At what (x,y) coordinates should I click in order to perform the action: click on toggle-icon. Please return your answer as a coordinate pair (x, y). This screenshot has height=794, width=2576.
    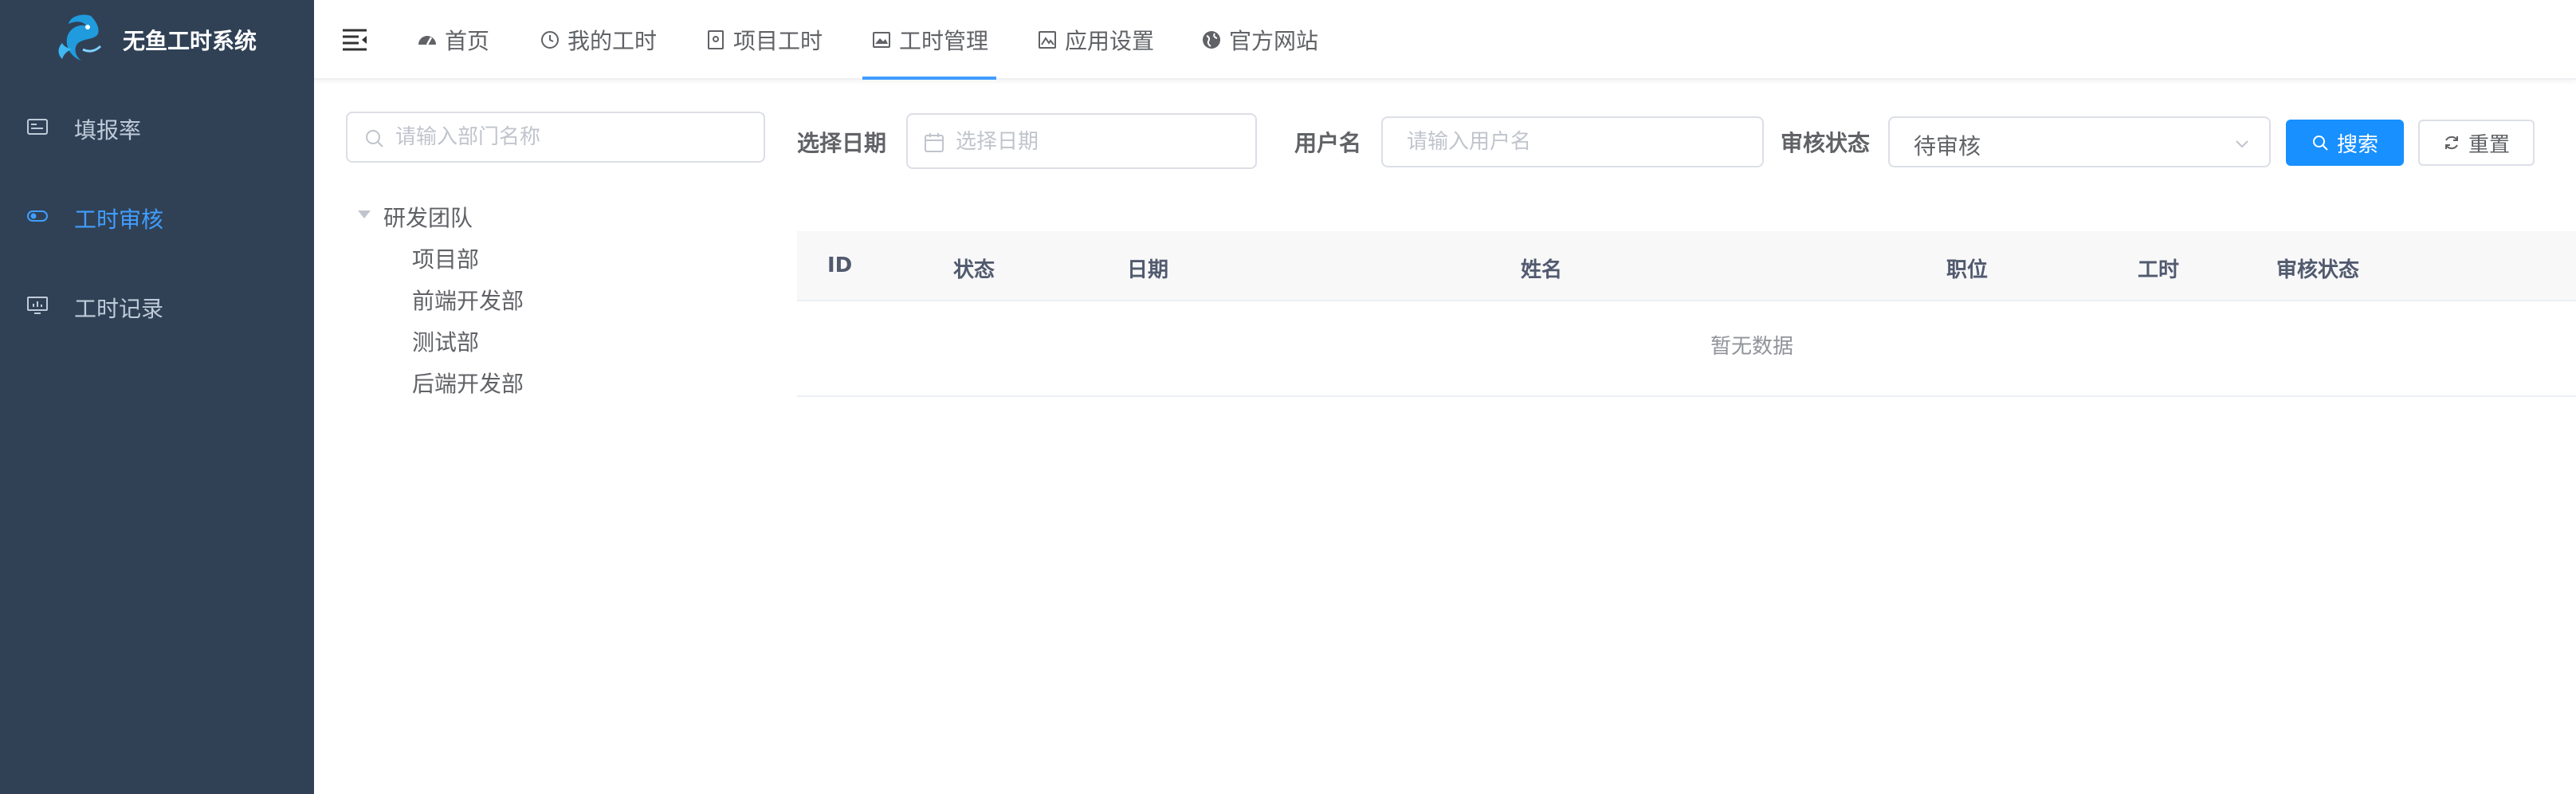
    Looking at the image, I should click on (37, 216).